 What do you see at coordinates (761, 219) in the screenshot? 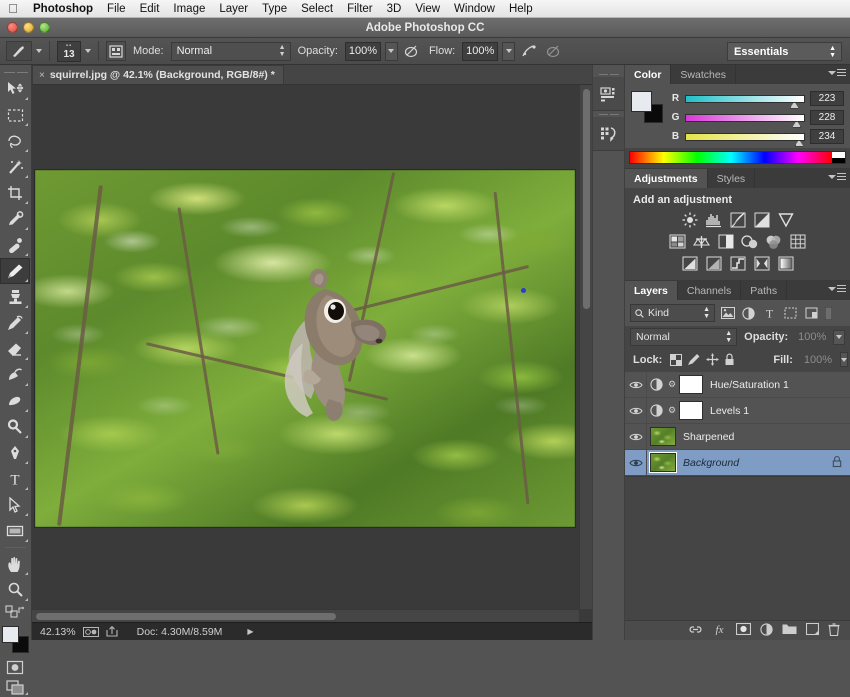
I see `exposure-icon` at bounding box center [761, 219].